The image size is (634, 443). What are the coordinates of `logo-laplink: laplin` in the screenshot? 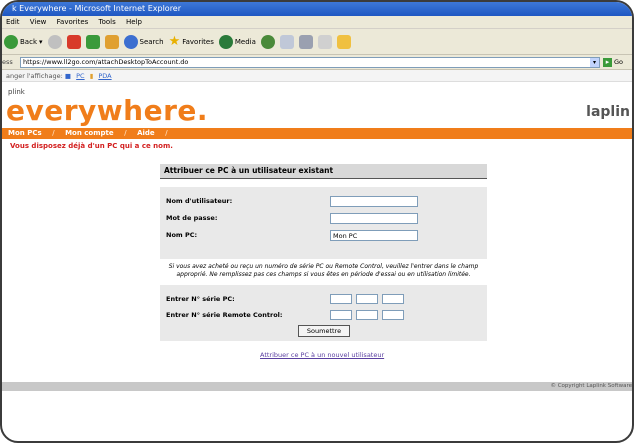 It's located at (608, 112).